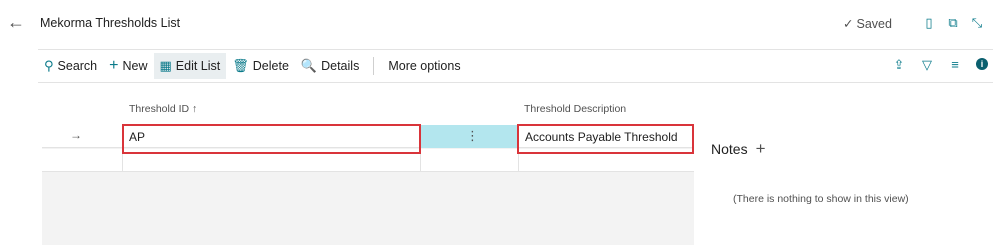  What do you see at coordinates (821, 199) in the screenshot?
I see `notes-empty-message: (There is nothing to show in this view)` at bounding box center [821, 199].